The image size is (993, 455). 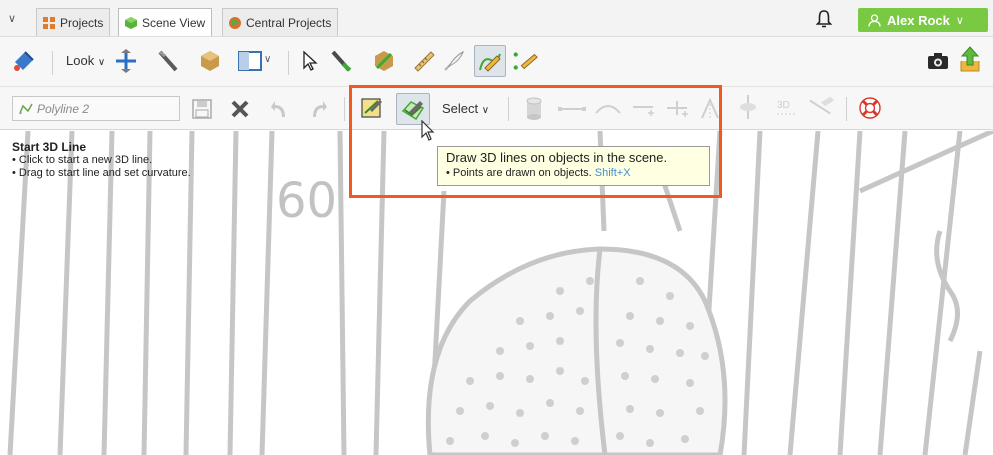 I want to click on svg-text: 3D, so click(x=783, y=105).